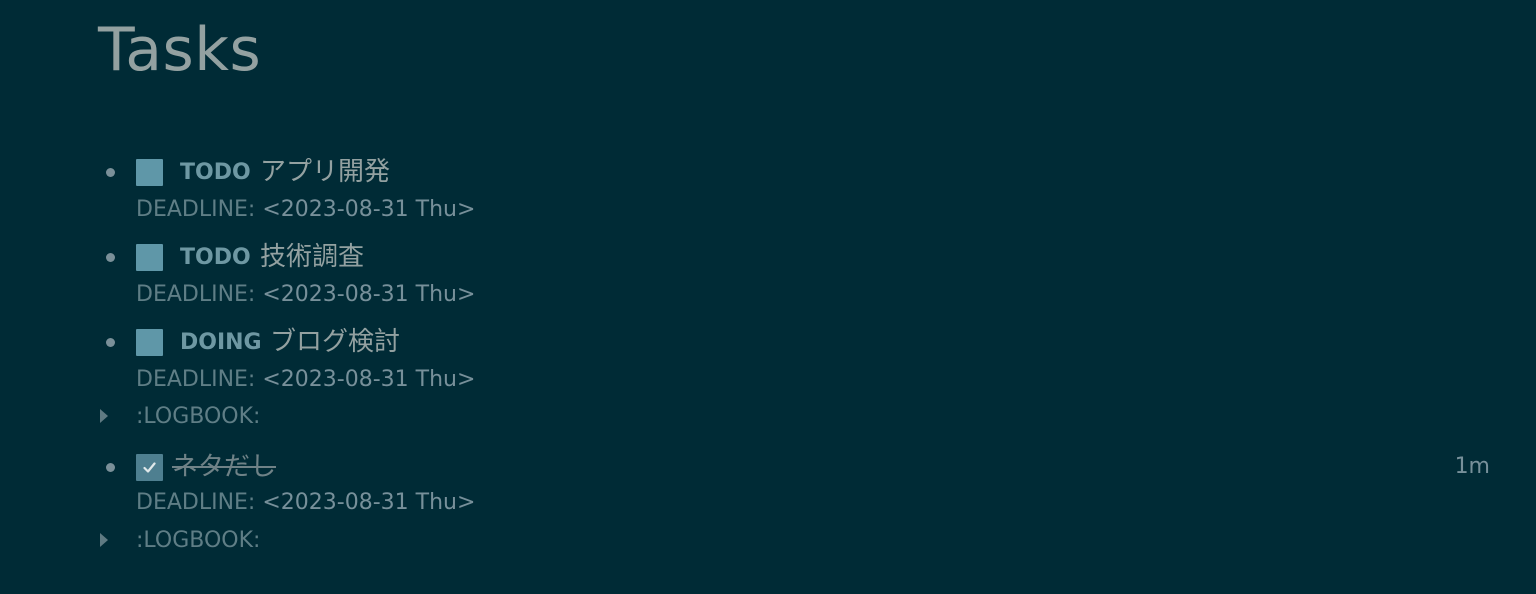 This screenshot has height=594, width=1536. What do you see at coordinates (179, 50) in the screenshot?
I see `page-title: Tasks` at bounding box center [179, 50].